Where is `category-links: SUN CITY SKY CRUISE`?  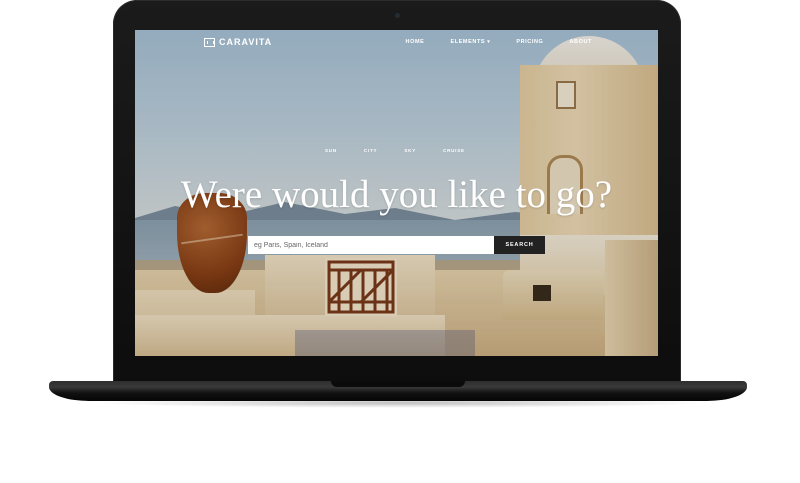 category-links: SUN CITY SKY CRUISE is located at coordinates (395, 150).